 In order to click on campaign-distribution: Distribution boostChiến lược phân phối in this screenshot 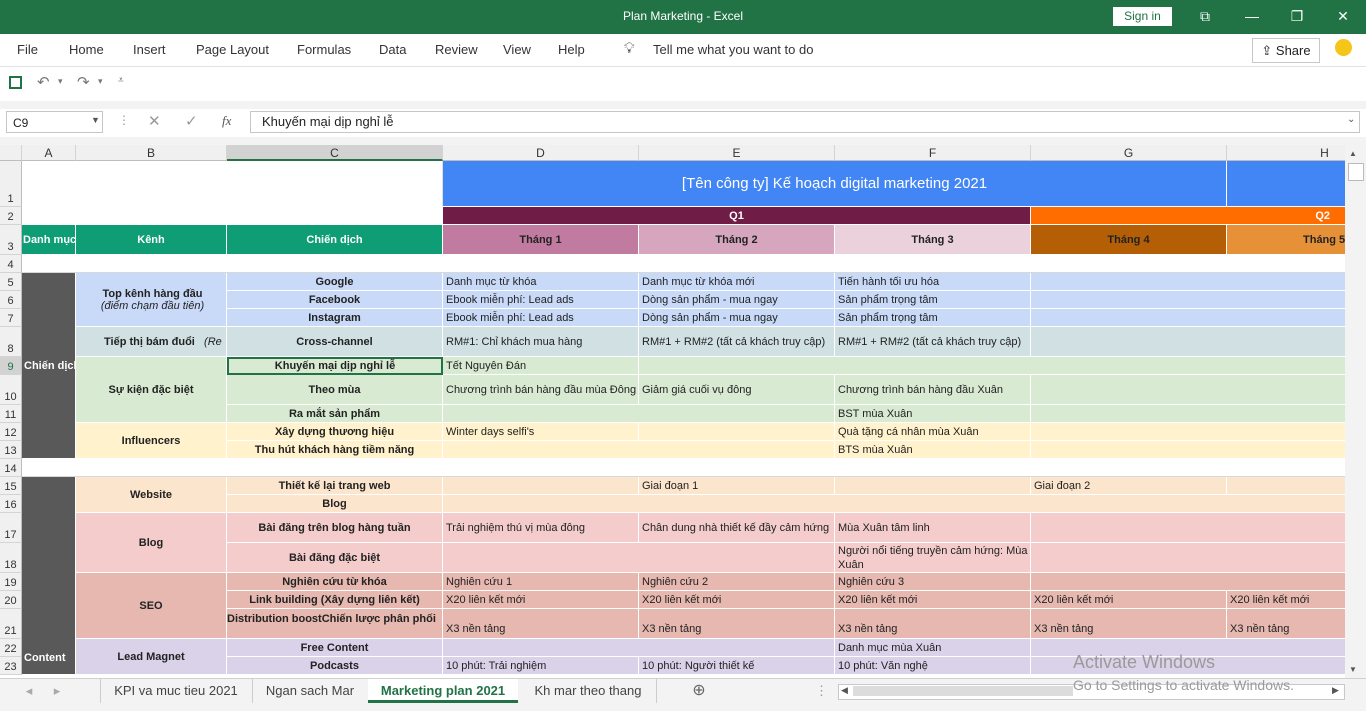, I will do `click(335, 624)`.